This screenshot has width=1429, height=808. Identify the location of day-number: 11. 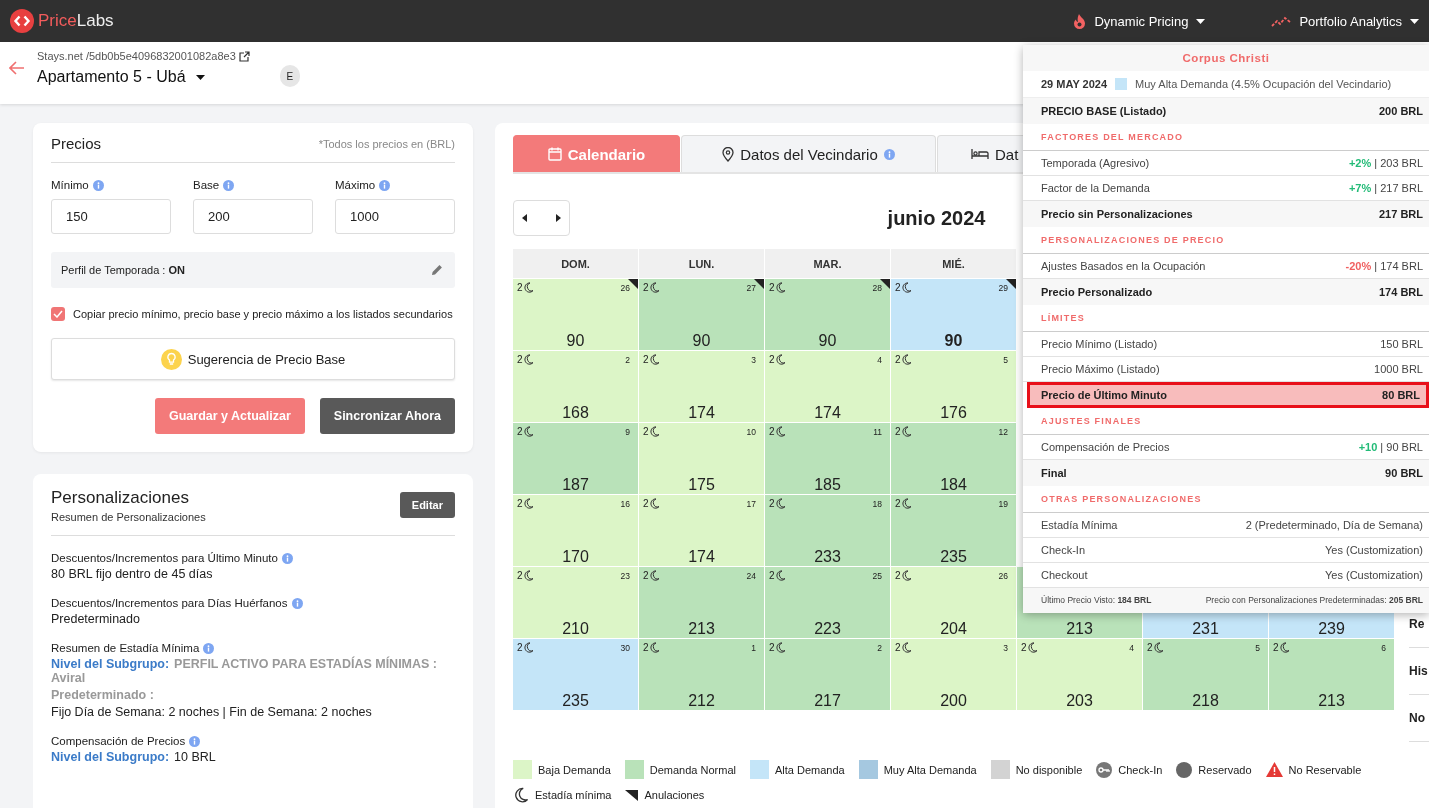
(877, 432).